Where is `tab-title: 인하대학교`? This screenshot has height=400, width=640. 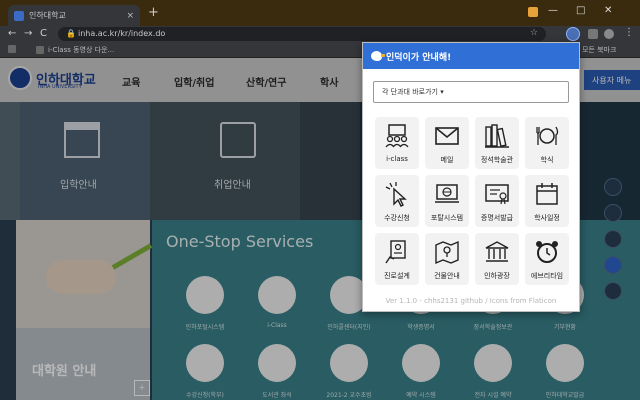 tab-title: 인하대학교 is located at coordinates (47, 15).